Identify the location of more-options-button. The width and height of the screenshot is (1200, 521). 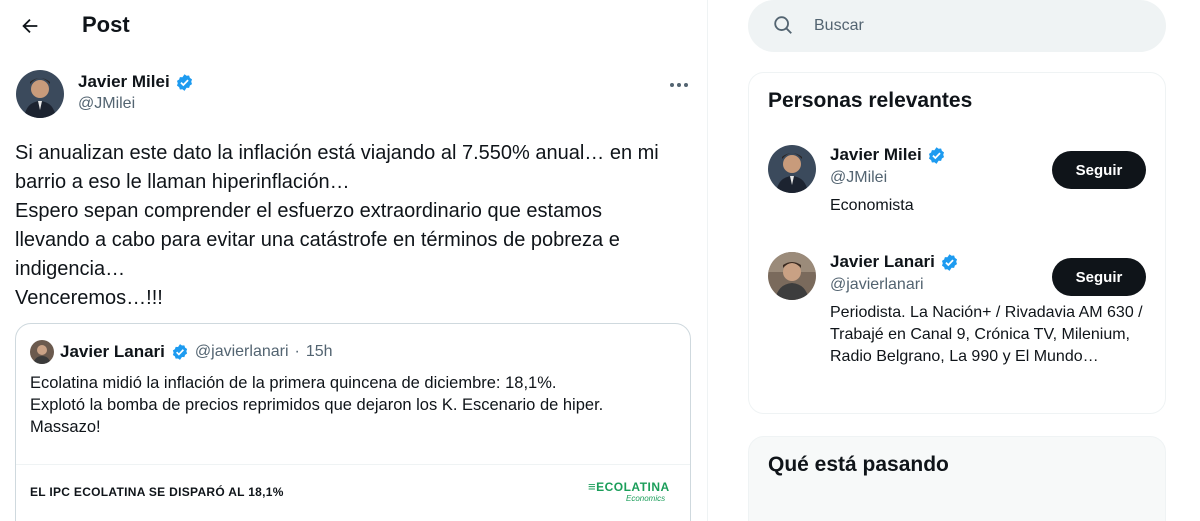
(679, 85).